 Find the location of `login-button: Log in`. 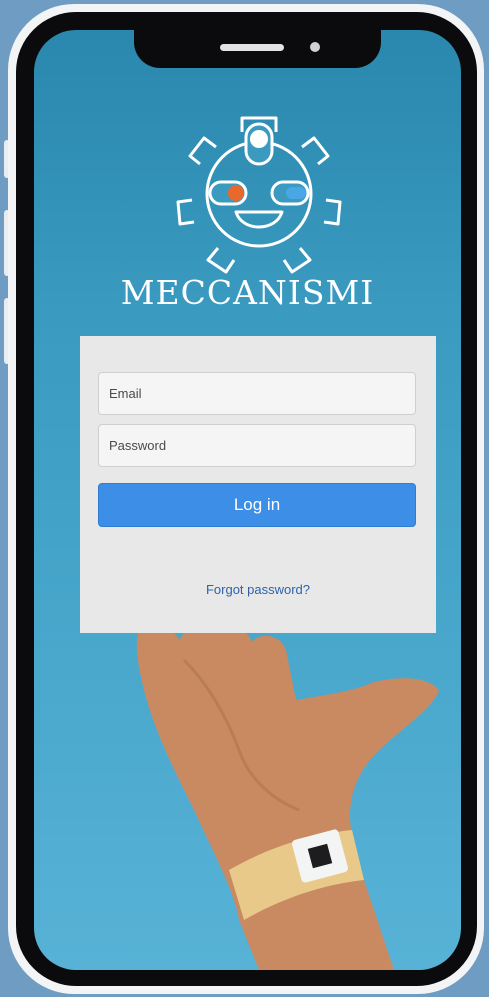

login-button: Log in is located at coordinates (257, 505).